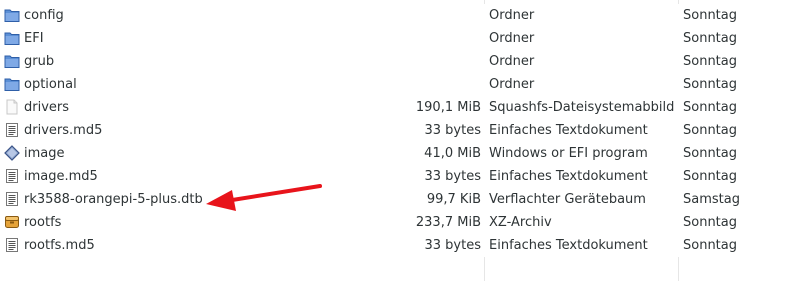 This screenshot has width=807, height=281. I want to click on red-arrow-icon, so click(264, 197).